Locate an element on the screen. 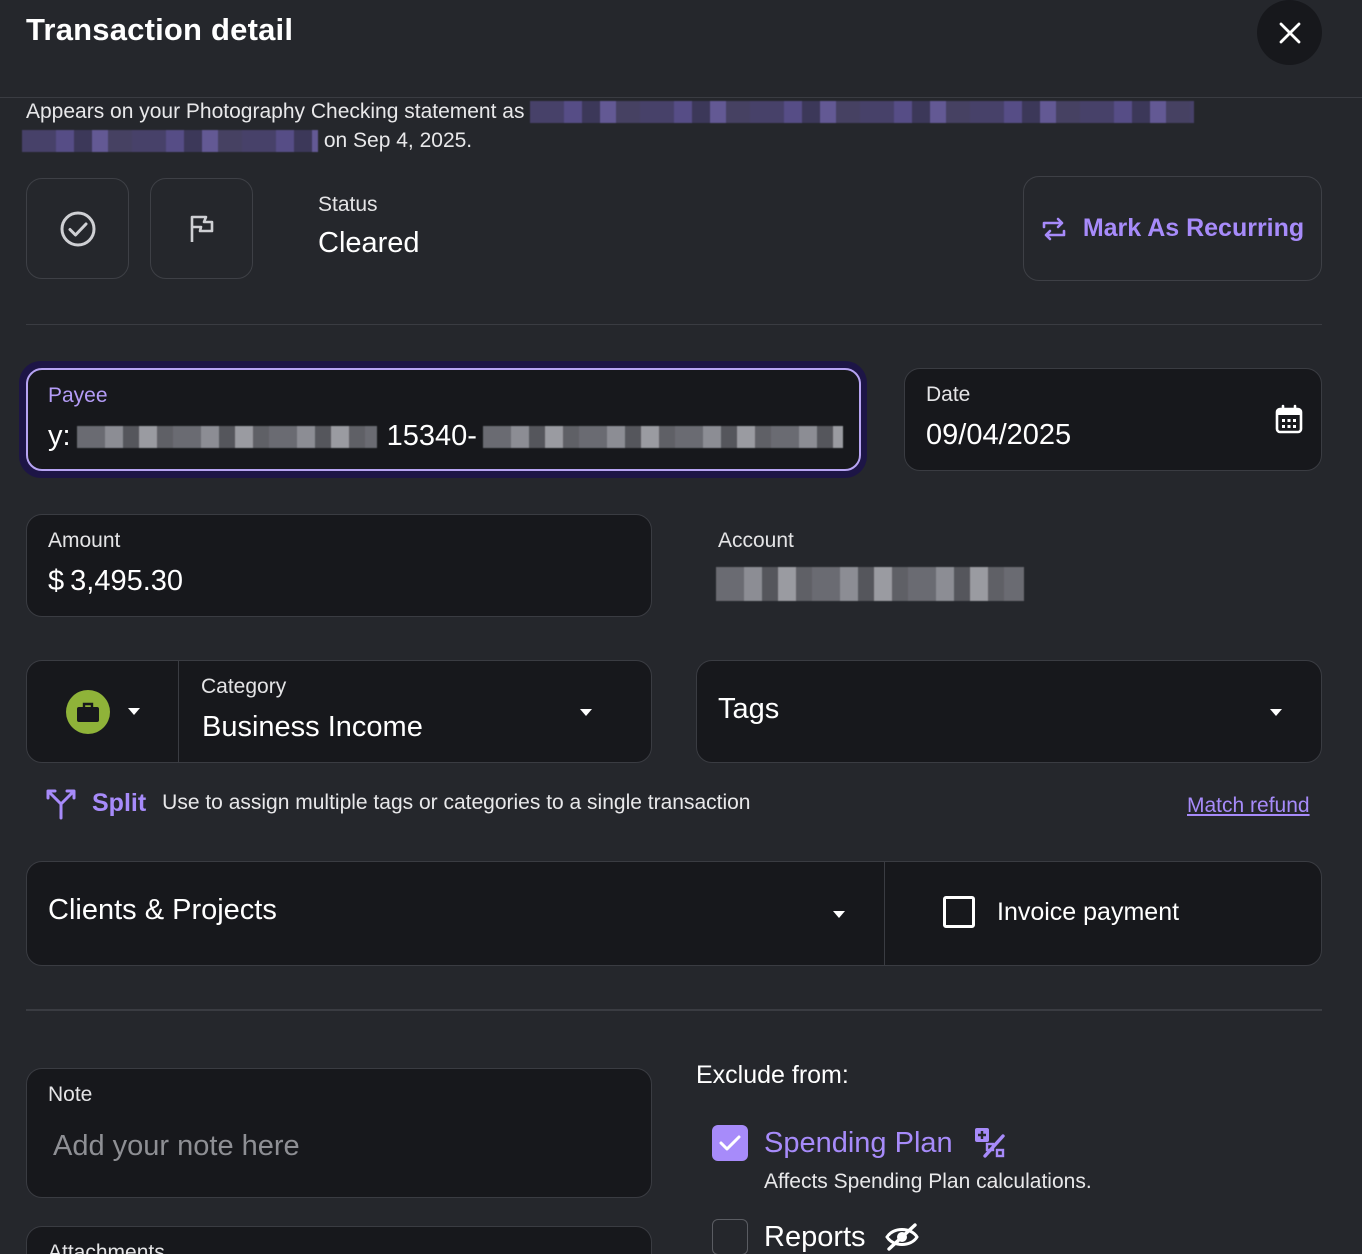 The height and width of the screenshot is (1254, 1362). spending-plan-checkbox is located at coordinates (730, 1143).